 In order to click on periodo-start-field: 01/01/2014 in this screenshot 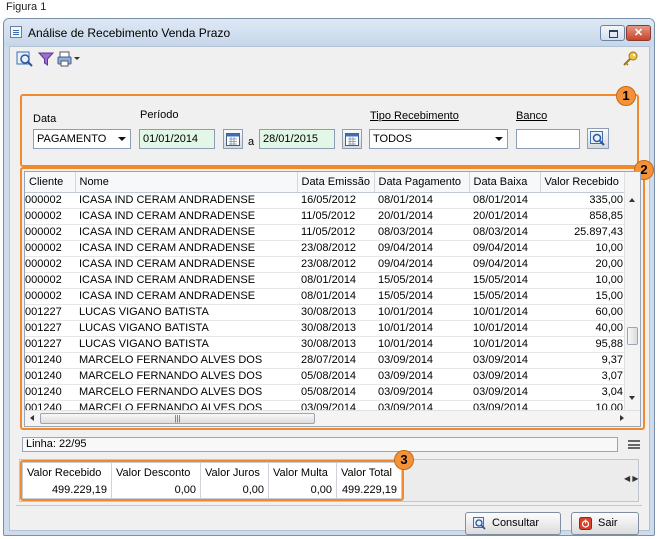, I will do `click(177, 139)`.